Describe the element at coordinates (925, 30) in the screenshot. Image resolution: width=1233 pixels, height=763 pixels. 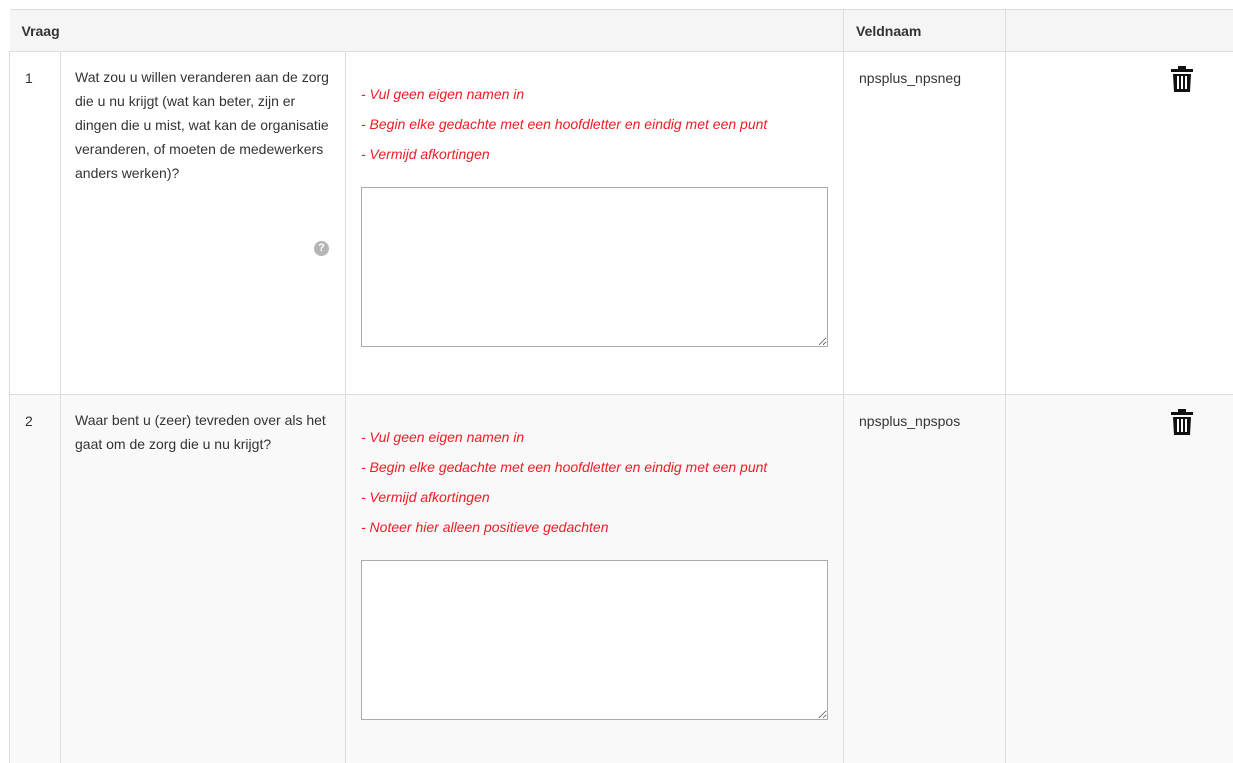
I see `header-veldnaam: Veldnaam` at that location.